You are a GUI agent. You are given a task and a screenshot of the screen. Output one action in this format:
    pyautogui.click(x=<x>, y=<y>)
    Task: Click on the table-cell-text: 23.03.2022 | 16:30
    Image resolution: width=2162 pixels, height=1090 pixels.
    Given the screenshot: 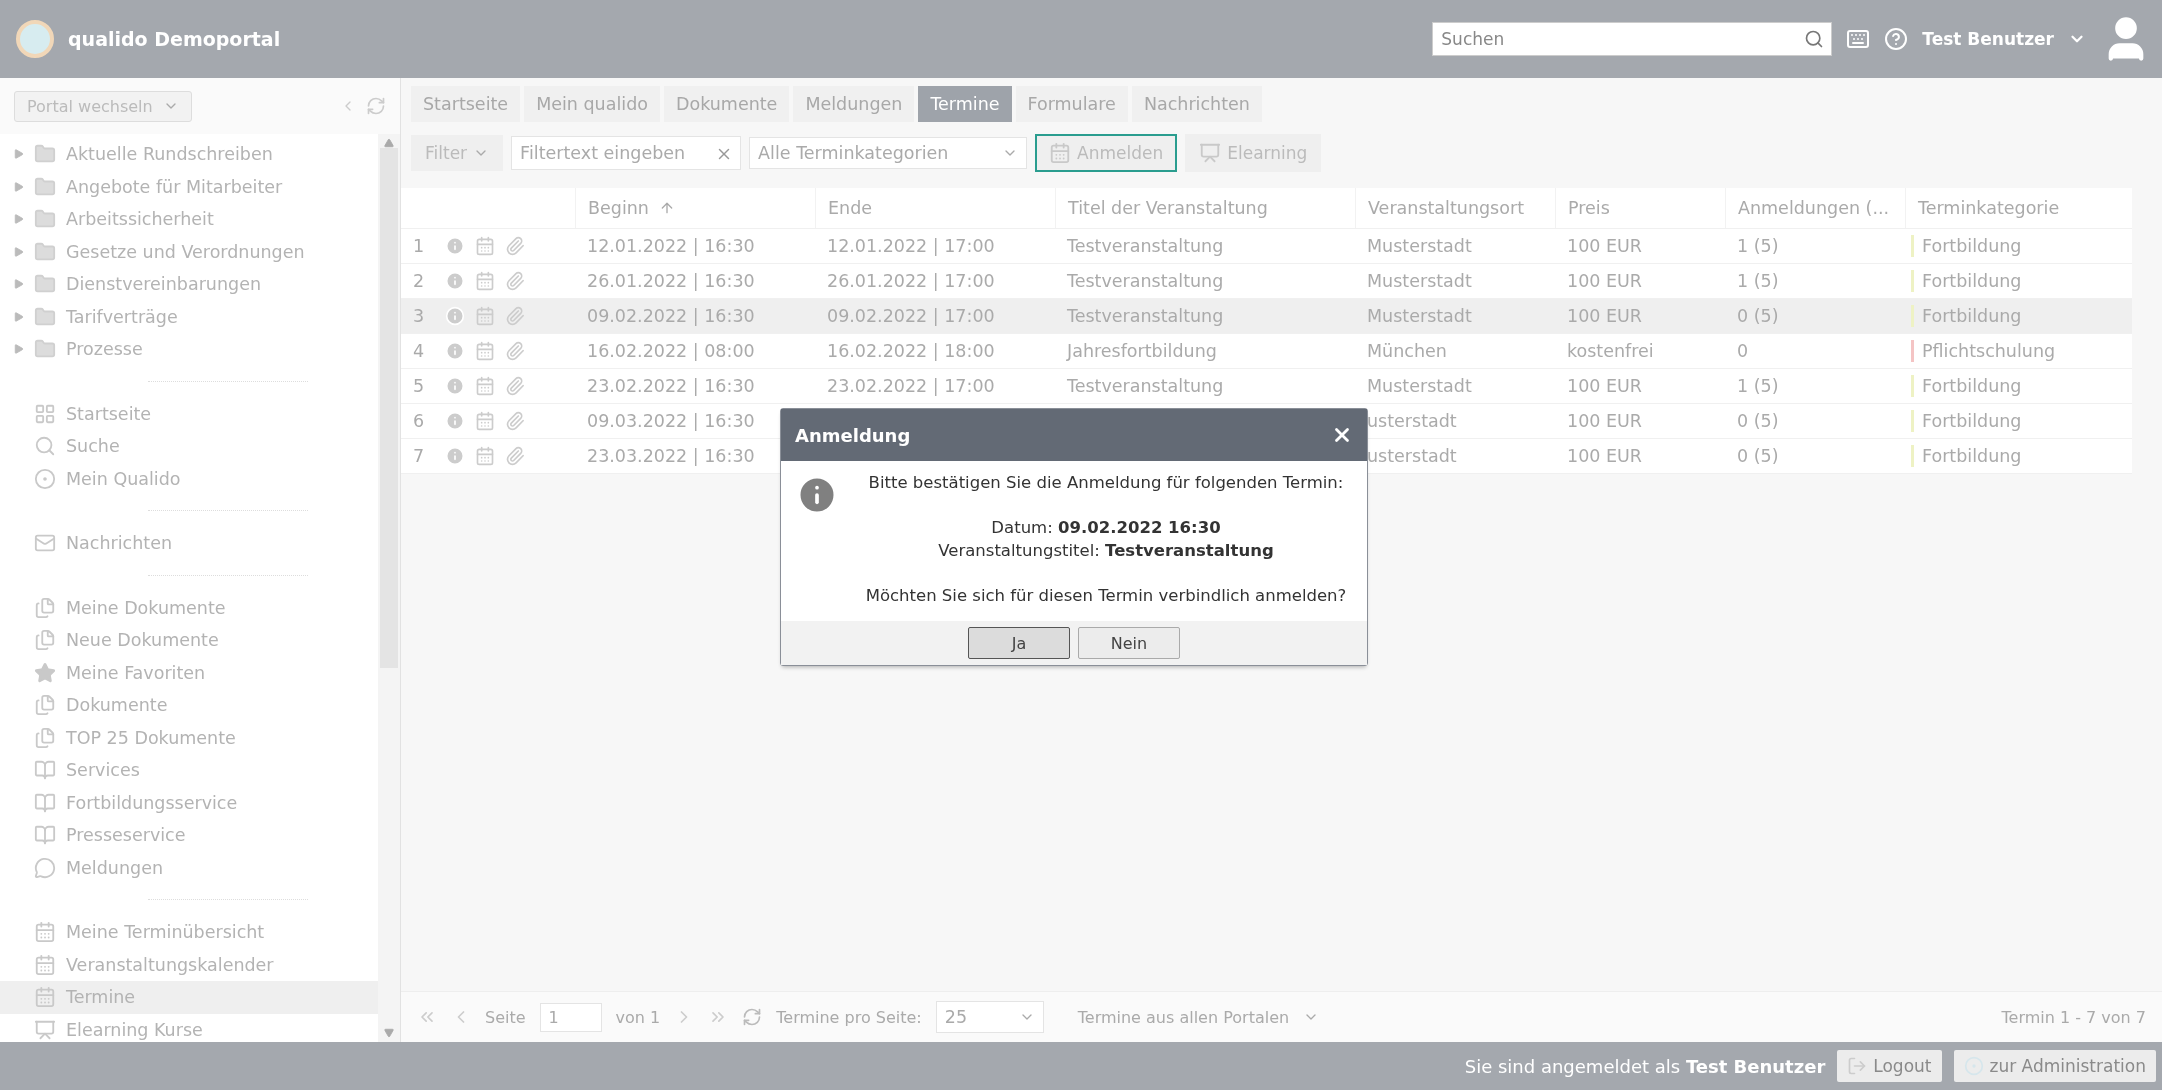 What is the action you would take?
    pyautogui.click(x=671, y=456)
    